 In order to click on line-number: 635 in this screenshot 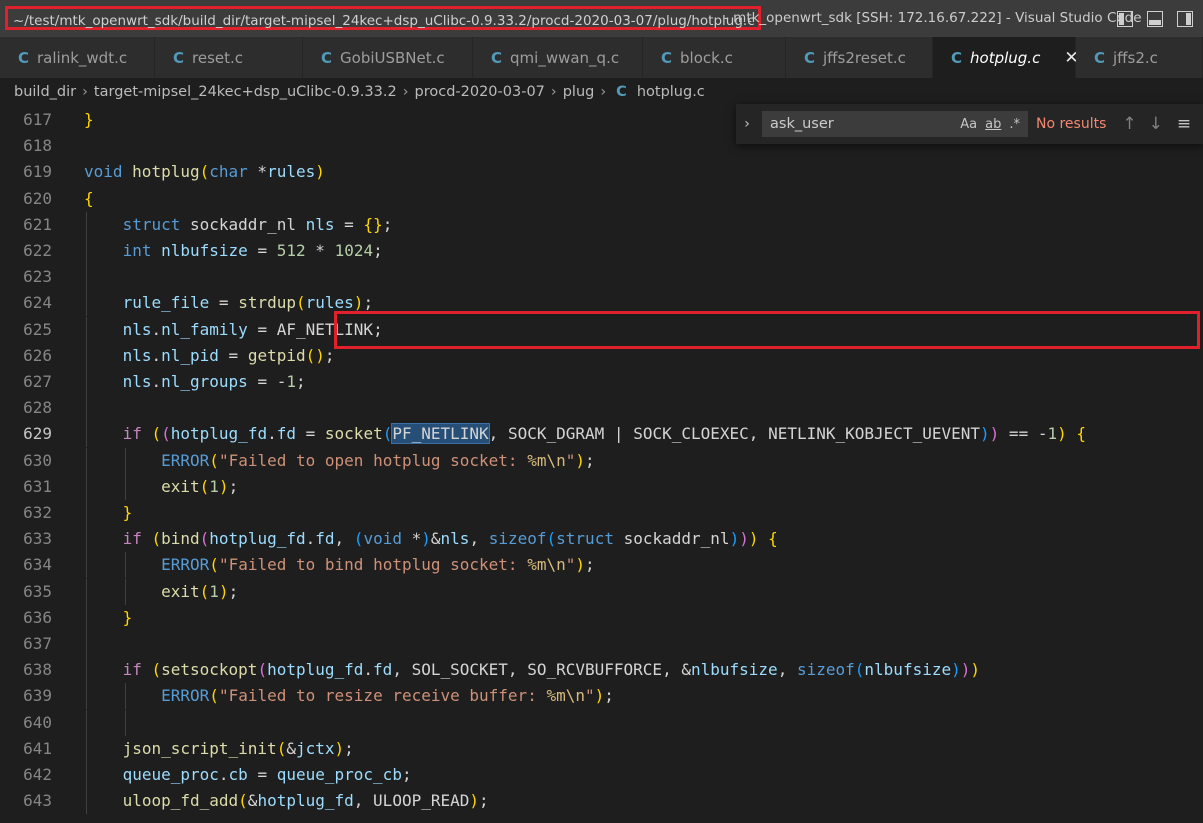, I will do `click(37, 591)`.